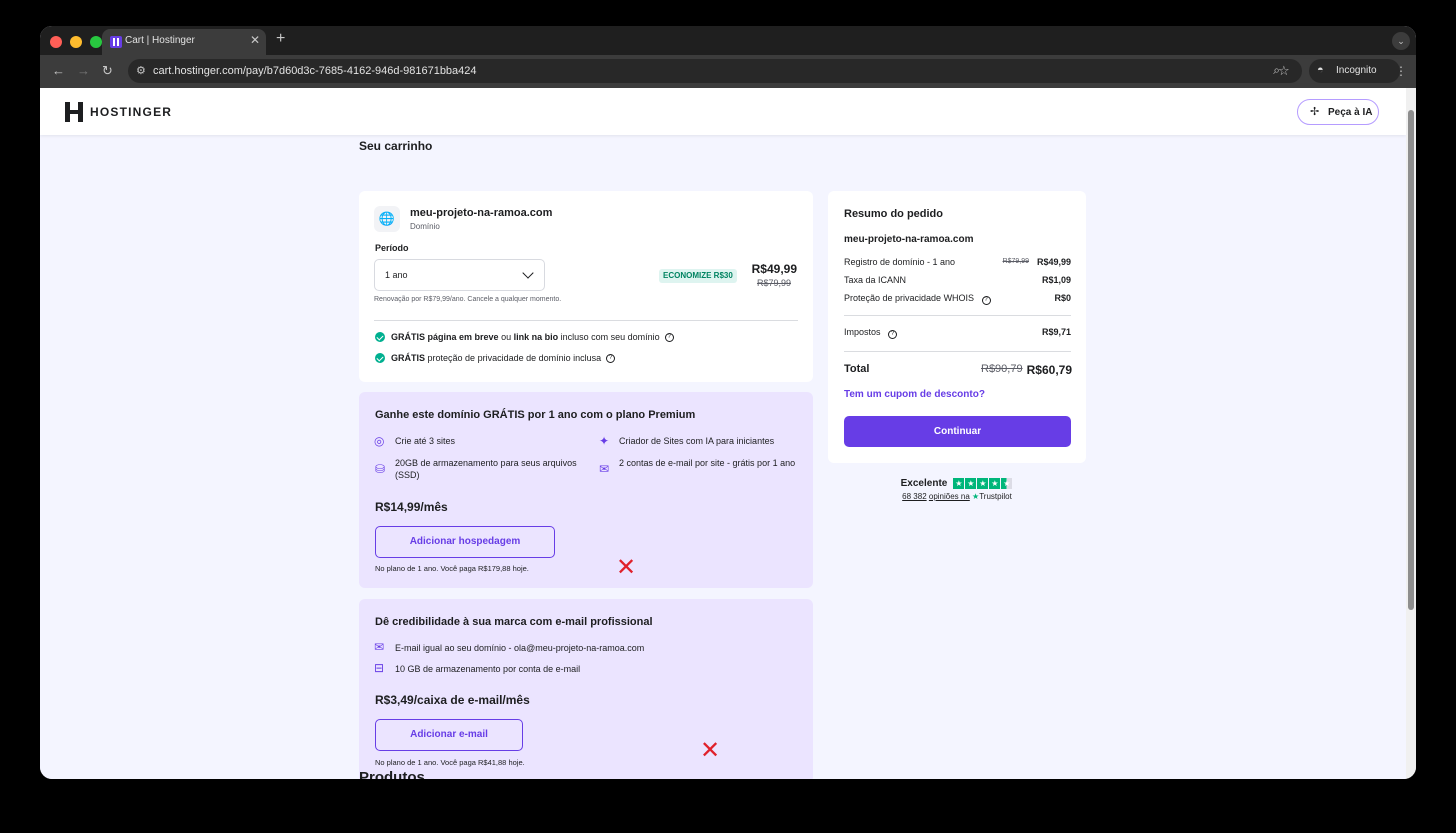 The height and width of the screenshot is (833, 1456). What do you see at coordinates (862, 332) in the screenshot?
I see `row-label: Impostos` at bounding box center [862, 332].